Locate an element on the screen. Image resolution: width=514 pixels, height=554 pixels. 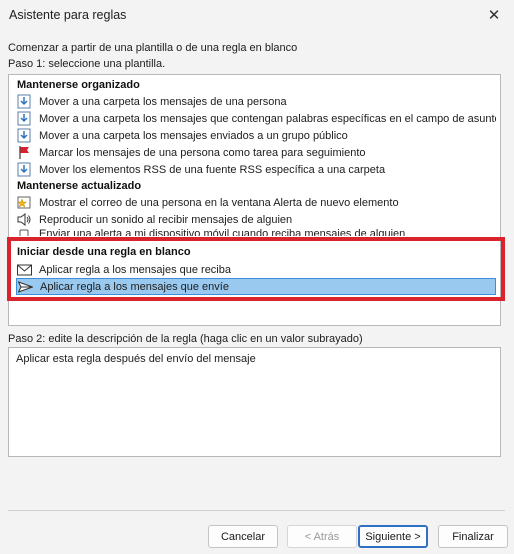
step1-label: Paso 1: seleccione una plantilla. is located at coordinates (87, 64).